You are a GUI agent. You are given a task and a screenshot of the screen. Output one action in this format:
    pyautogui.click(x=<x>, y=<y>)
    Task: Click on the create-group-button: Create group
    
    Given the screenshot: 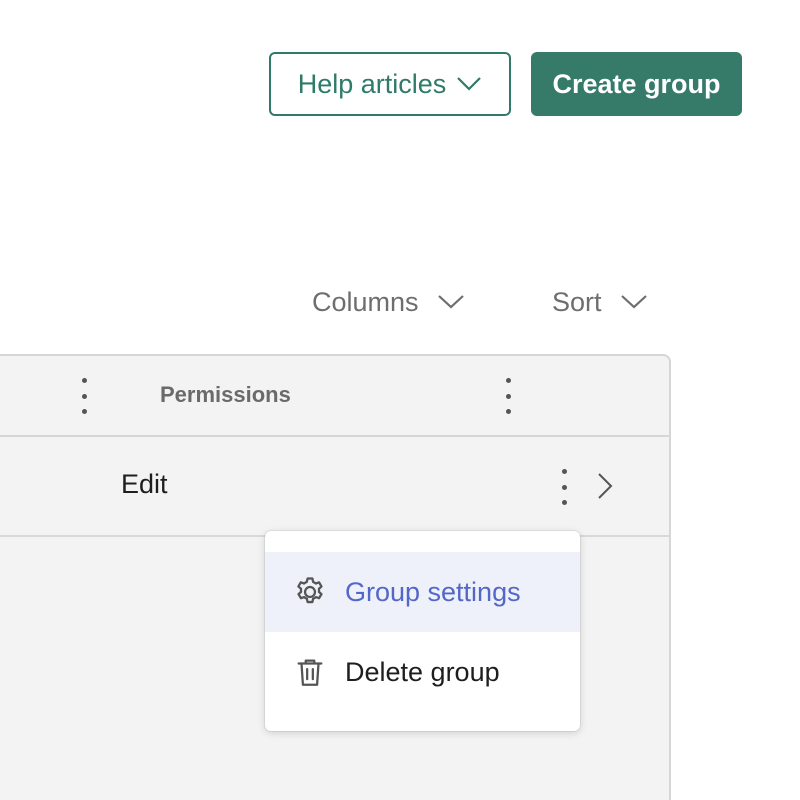 What is the action you would take?
    pyautogui.click(x=636, y=84)
    